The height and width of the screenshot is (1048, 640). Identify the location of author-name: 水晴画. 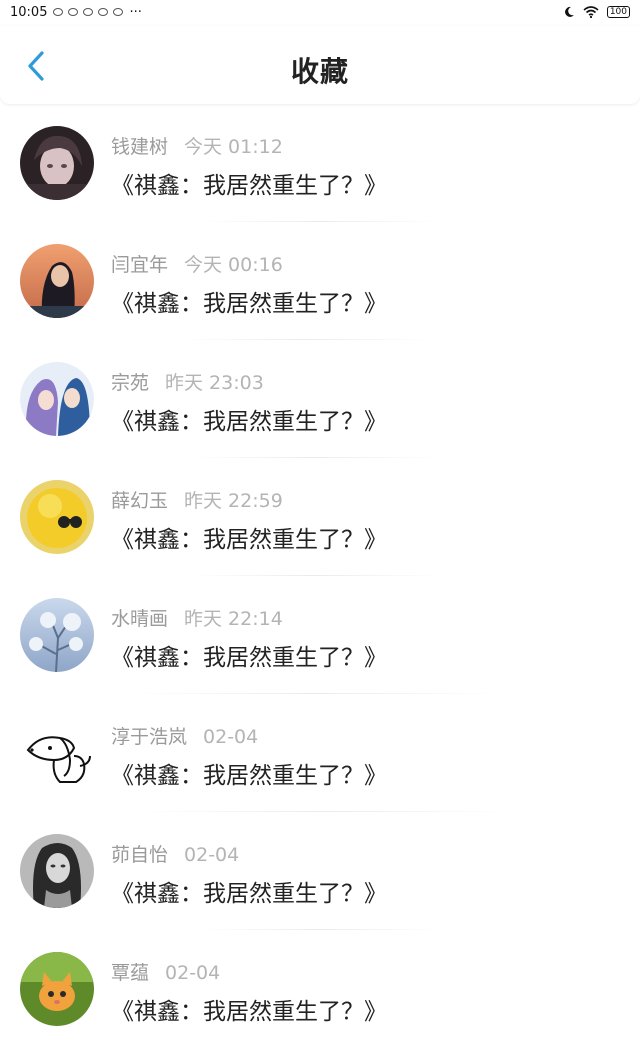
(140, 619).